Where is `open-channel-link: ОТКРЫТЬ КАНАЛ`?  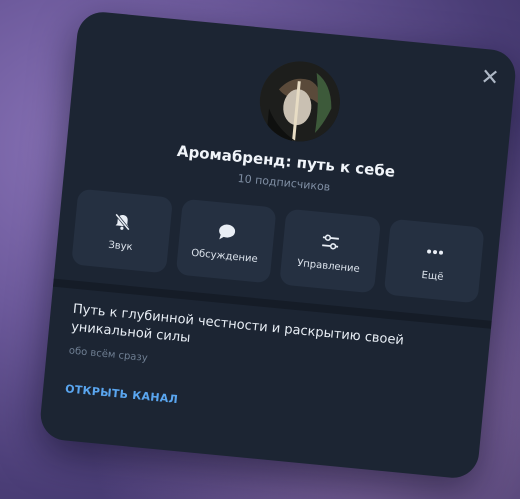 open-channel-link: ОТКРЫТЬ КАНАЛ is located at coordinates (122, 394).